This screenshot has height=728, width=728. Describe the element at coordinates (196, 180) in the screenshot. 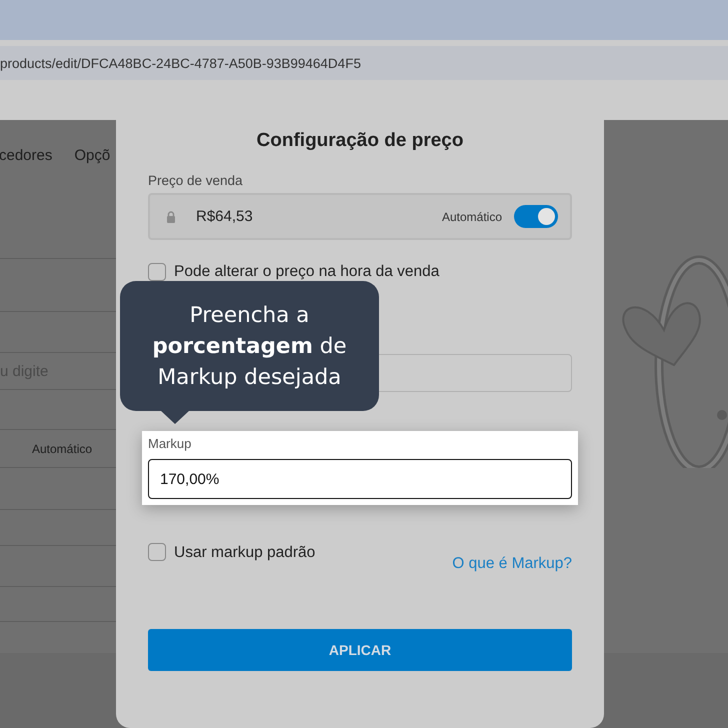

I see `field-label: Preço de venda` at that location.